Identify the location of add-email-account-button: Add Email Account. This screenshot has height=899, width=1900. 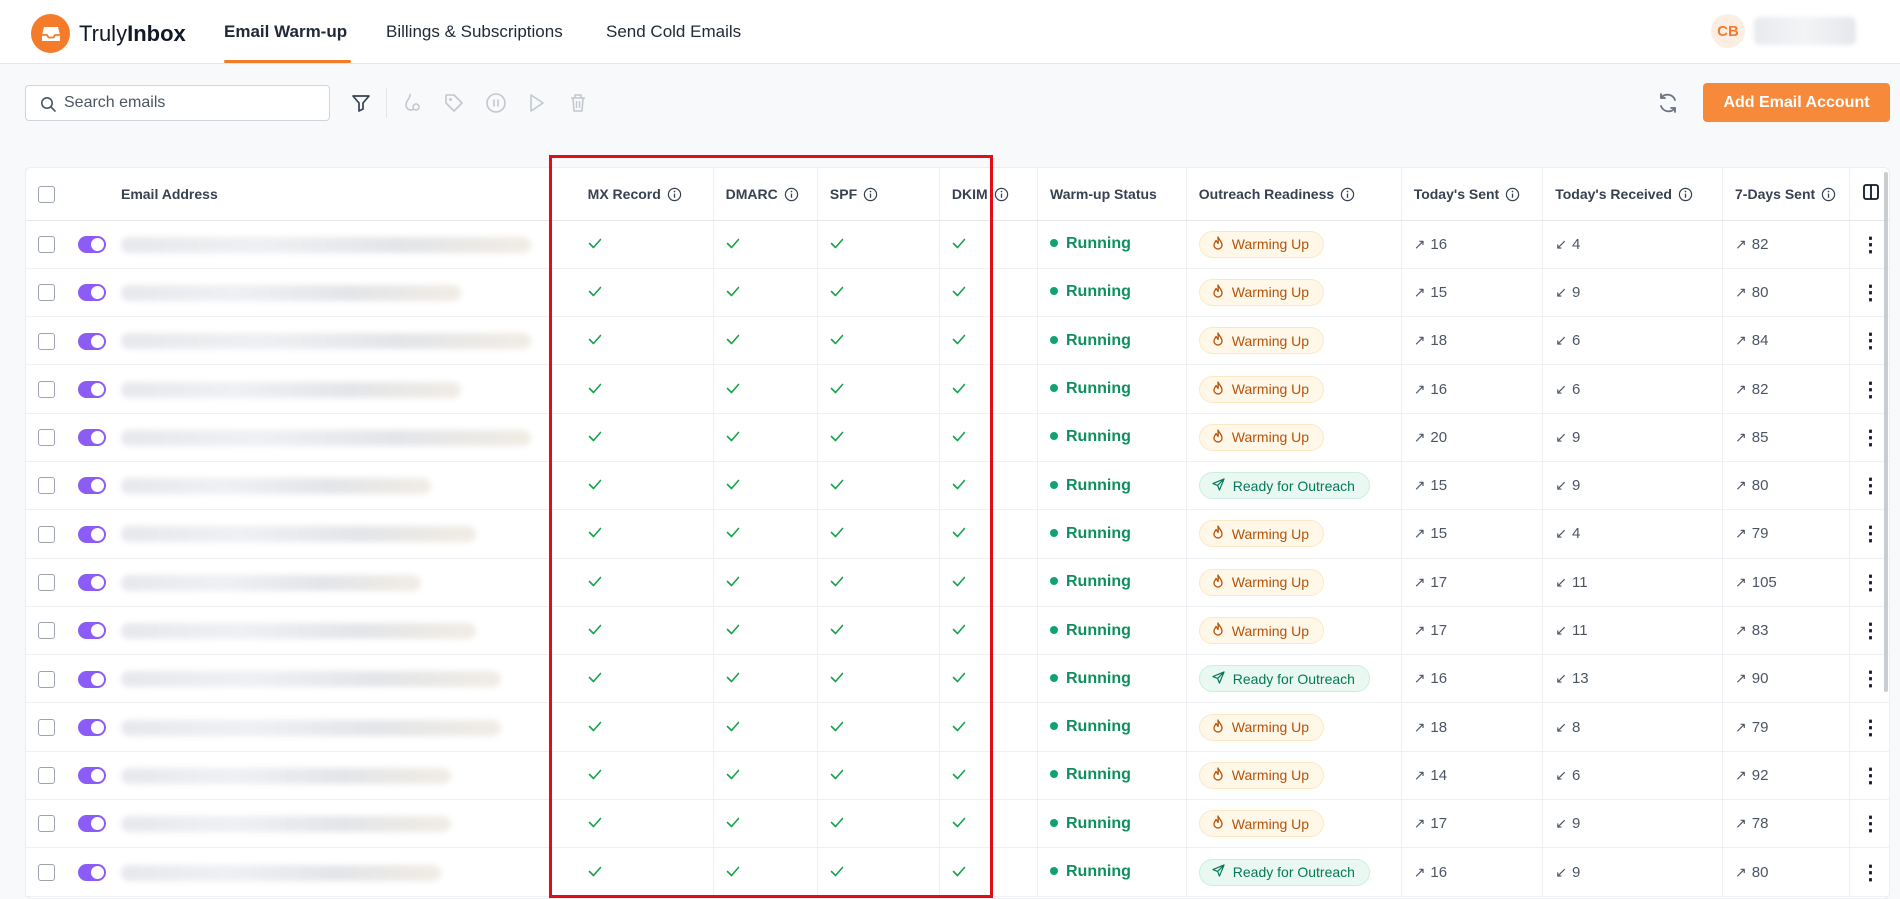
(1796, 102).